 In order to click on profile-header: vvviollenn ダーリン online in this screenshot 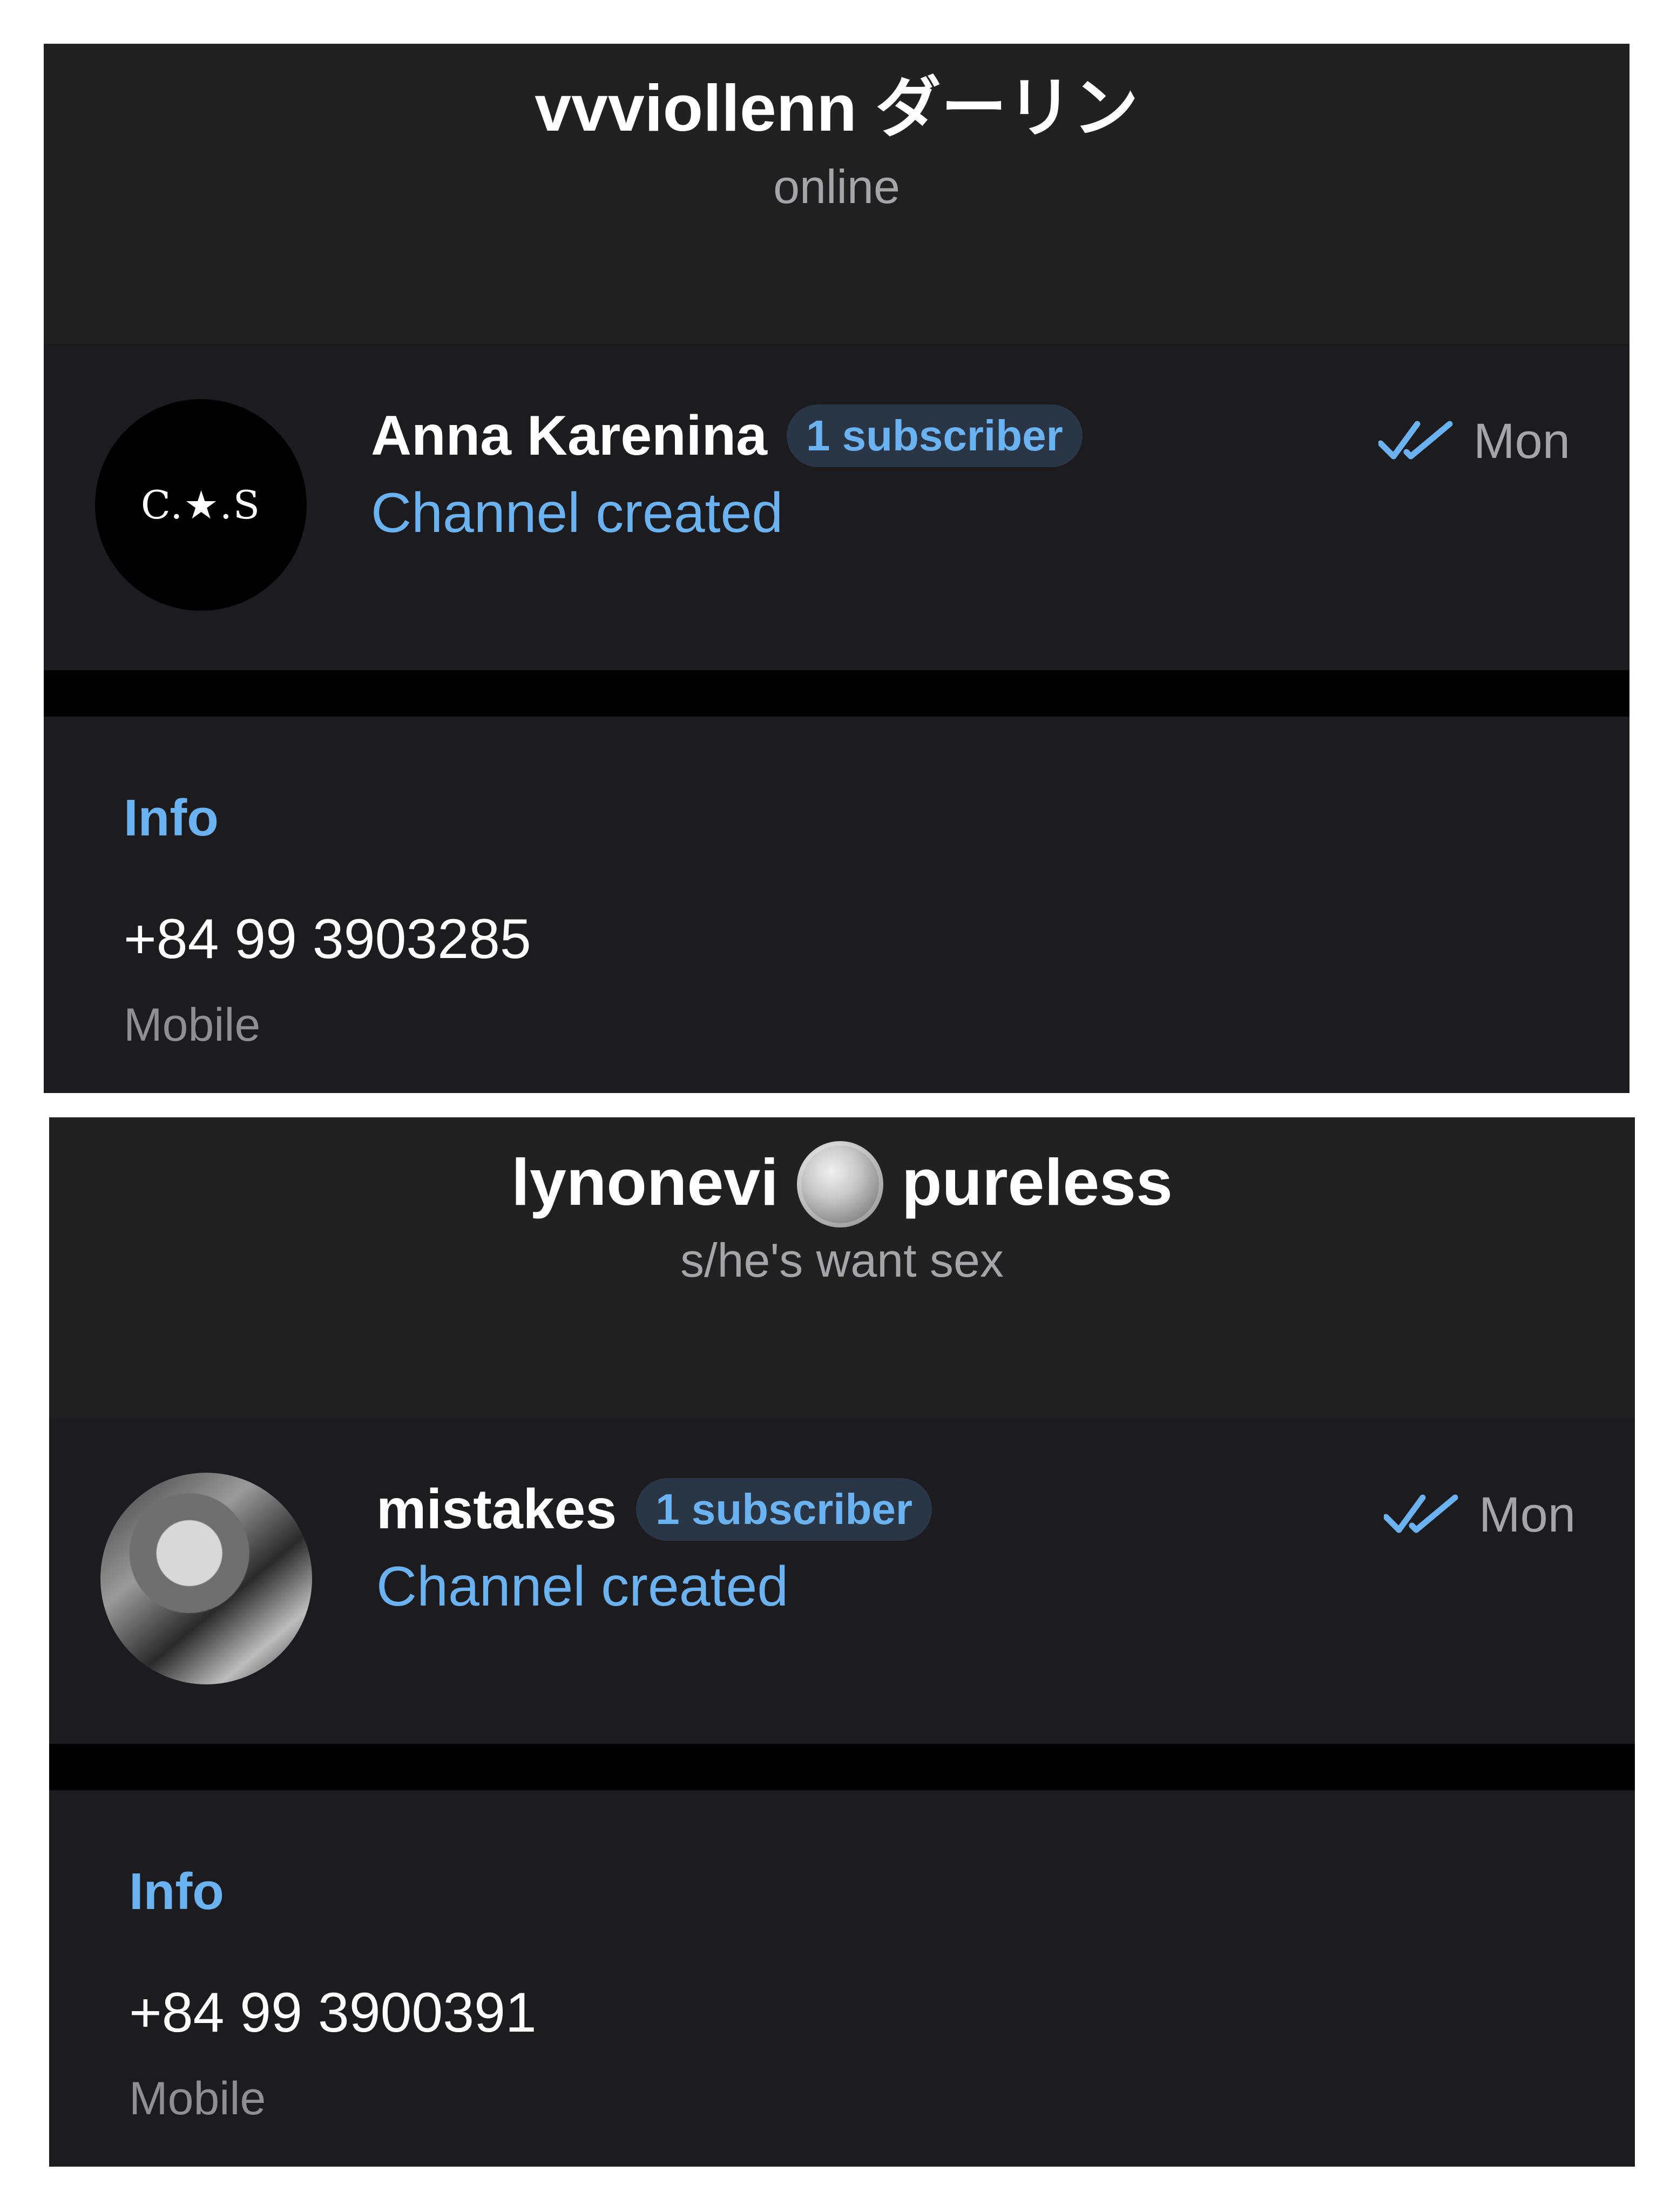, I will do `click(837, 194)`.